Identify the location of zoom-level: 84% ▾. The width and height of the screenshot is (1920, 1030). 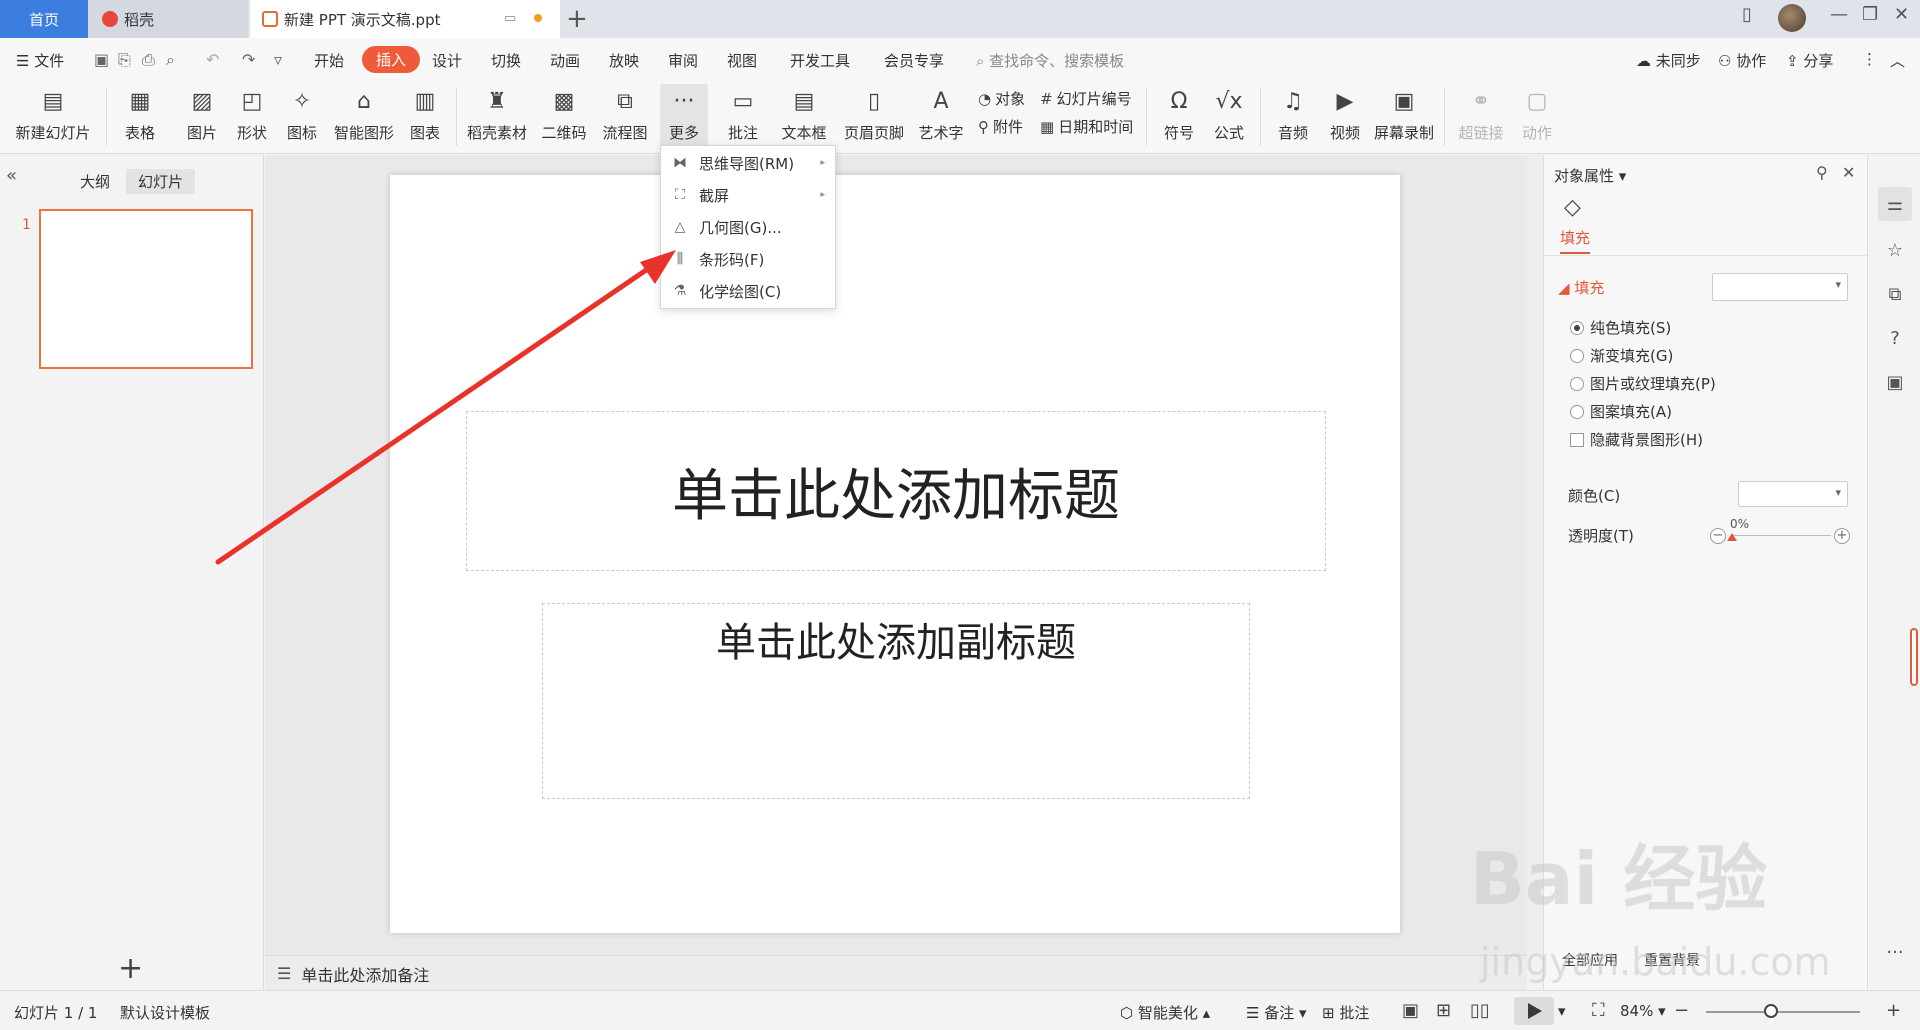
(1643, 1011).